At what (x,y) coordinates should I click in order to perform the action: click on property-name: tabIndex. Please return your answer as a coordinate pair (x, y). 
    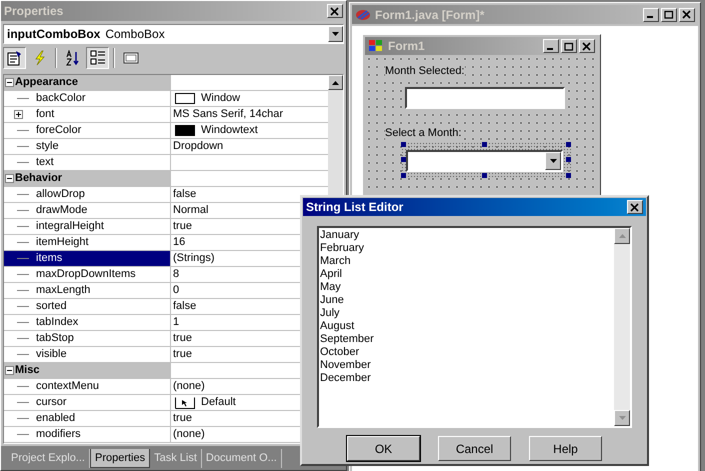
    Looking at the image, I should click on (87, 322).